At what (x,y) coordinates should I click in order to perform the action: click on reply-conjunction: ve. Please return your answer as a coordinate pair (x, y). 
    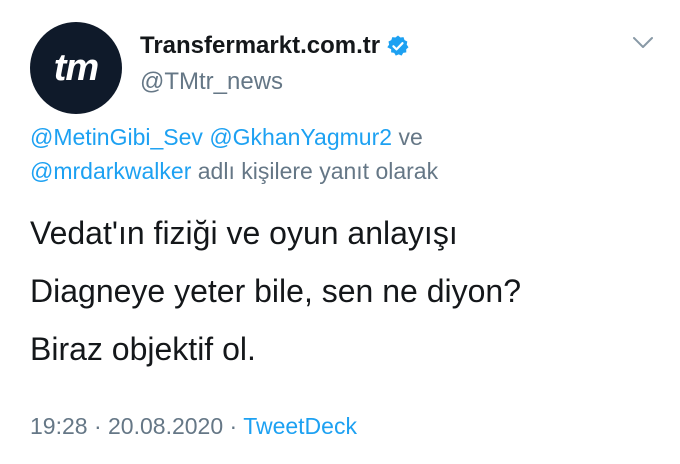
    Looking at the image, I should click on (410, 137).